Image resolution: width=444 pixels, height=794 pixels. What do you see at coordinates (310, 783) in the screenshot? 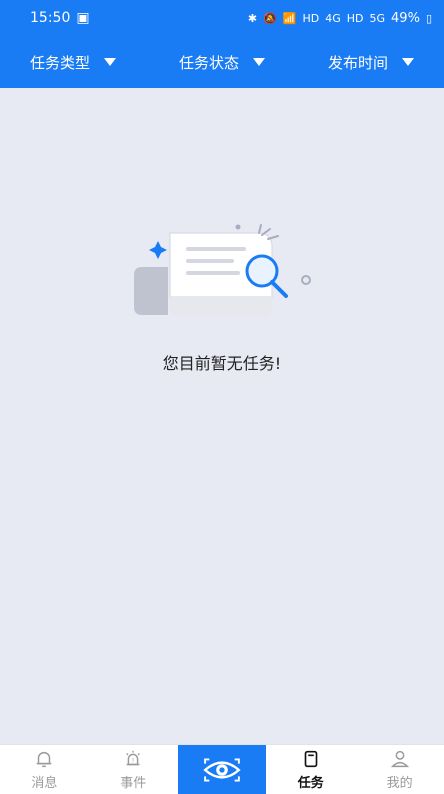
I see `tab-label: 任务` at bounding box center [310, 783].